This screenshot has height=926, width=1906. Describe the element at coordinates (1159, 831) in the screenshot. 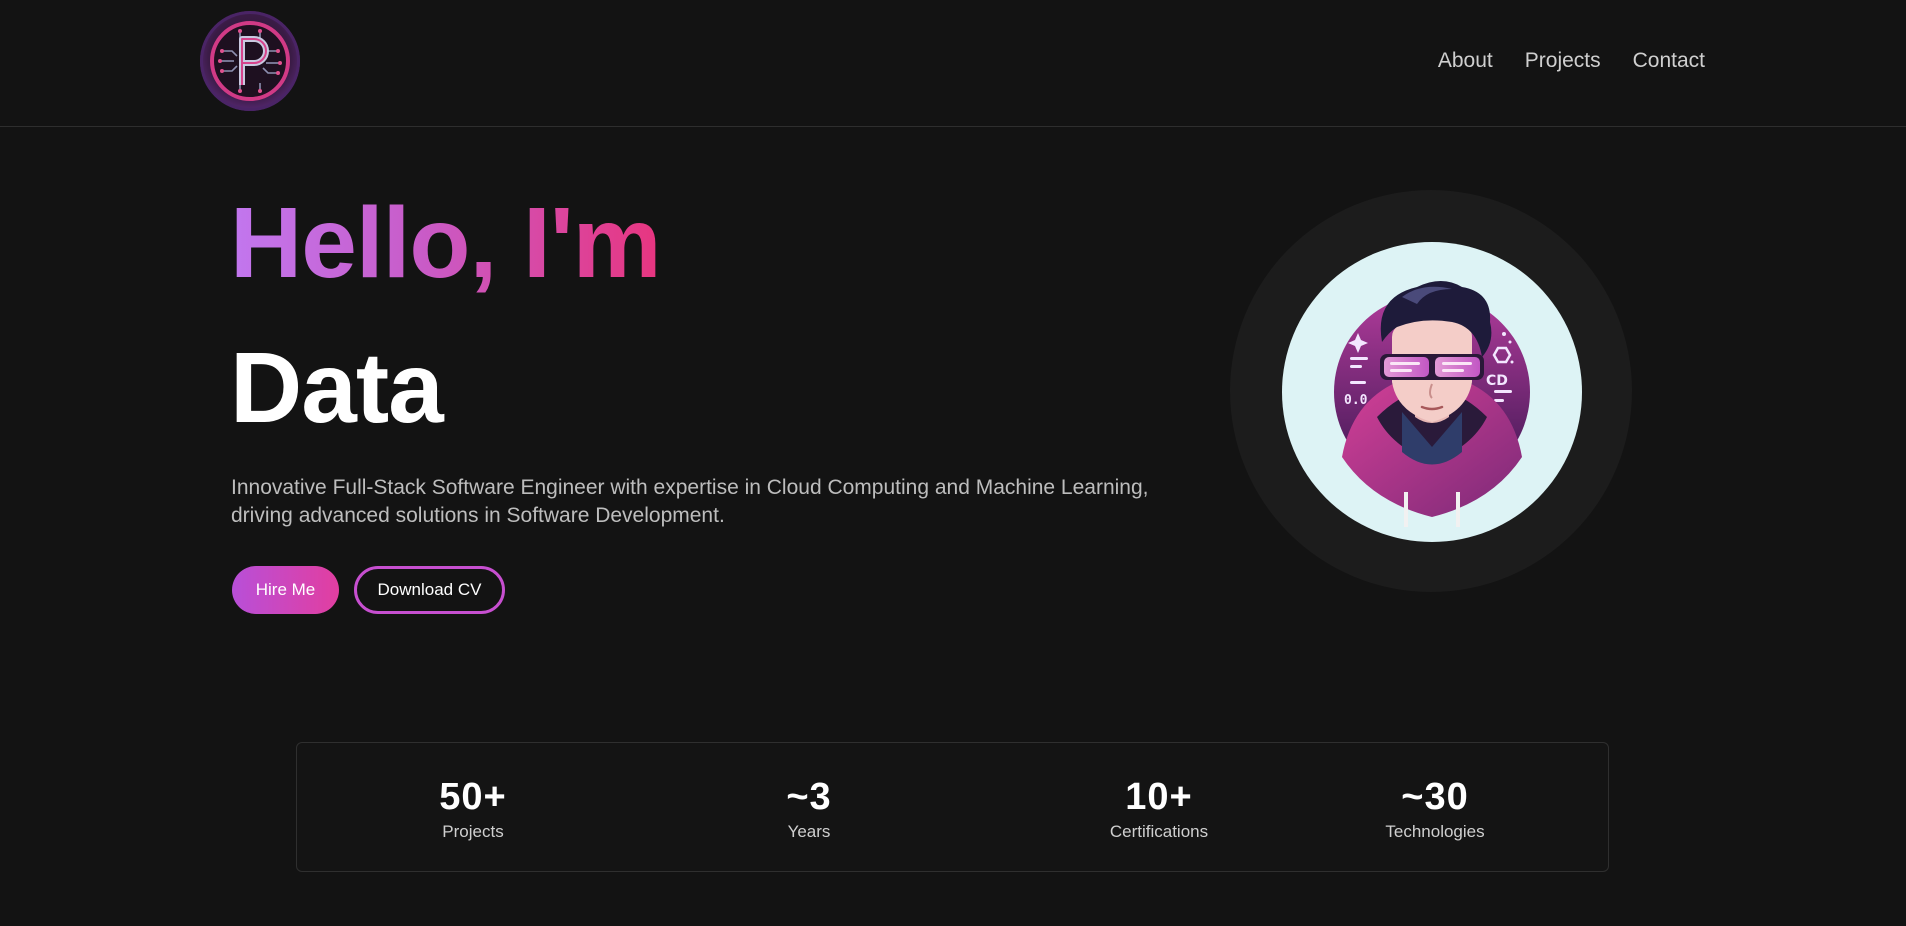

I see `stat-label: Certifications` at that location.